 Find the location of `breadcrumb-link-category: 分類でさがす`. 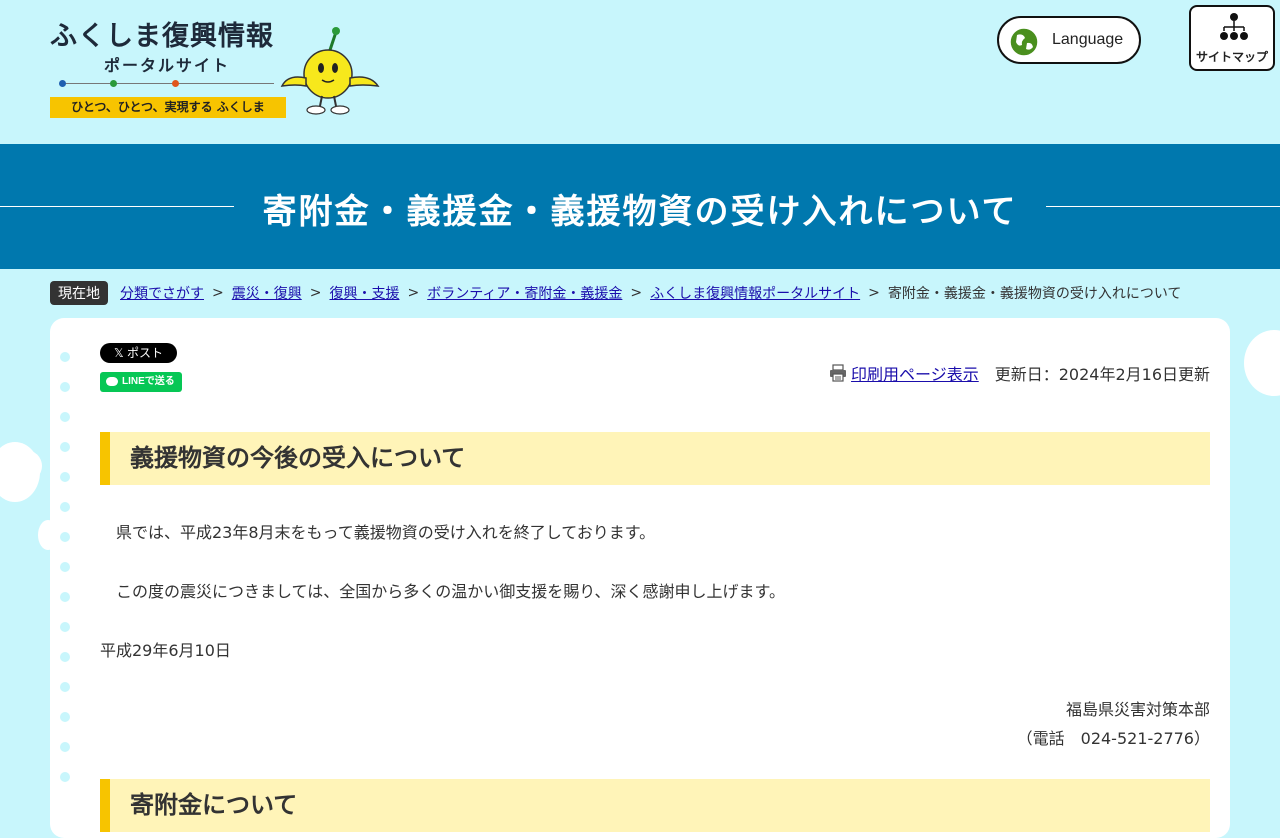

breadcrumb-link-category: 分類でさがす is located at coordinates (162, 293).